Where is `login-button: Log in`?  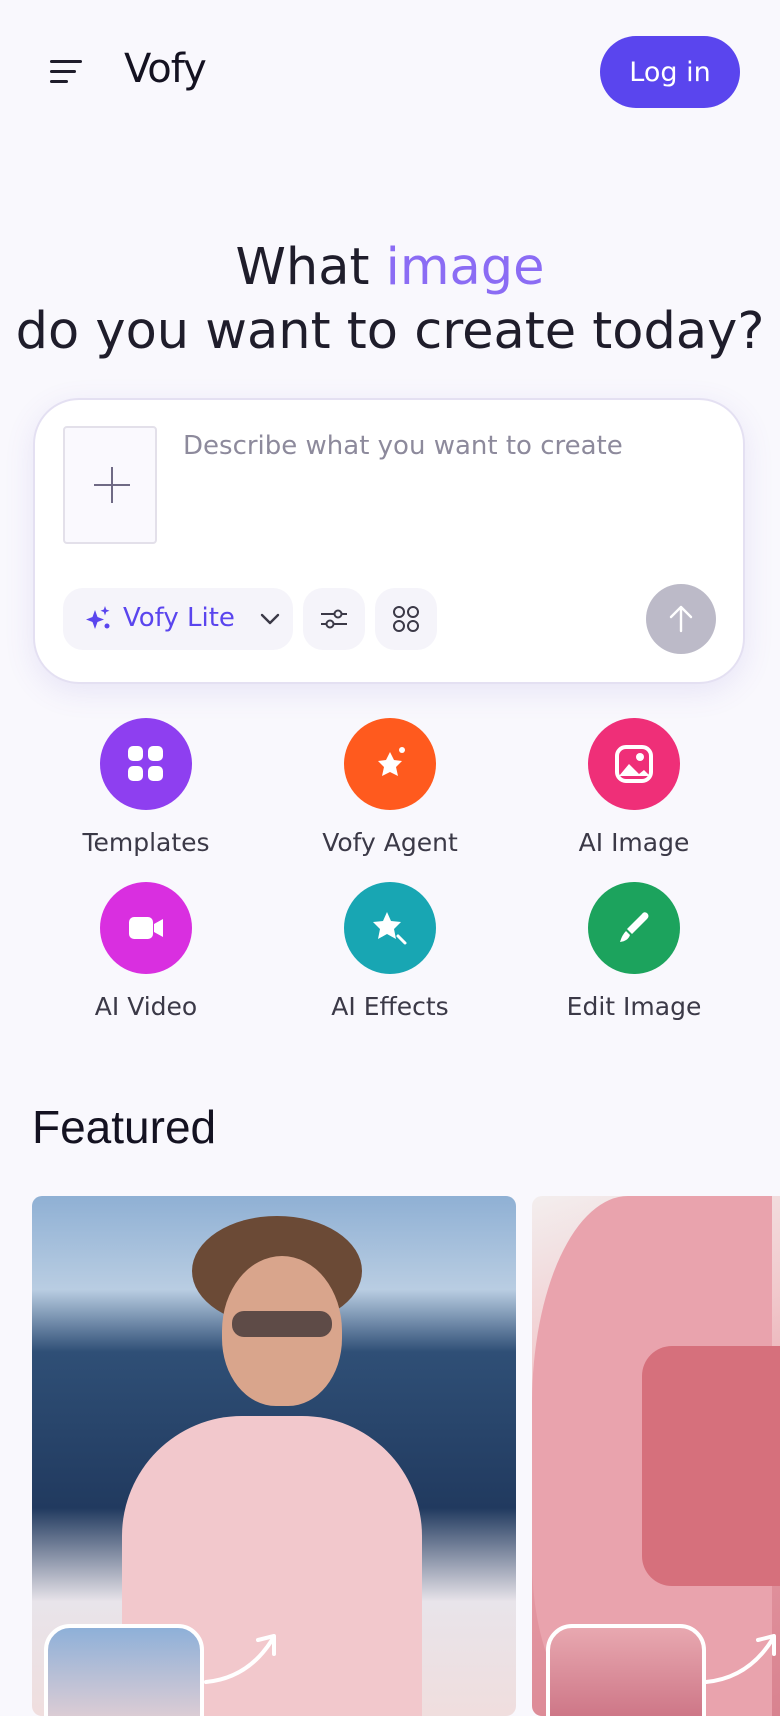 login-button: Log in is located at coordinates (670, 72).